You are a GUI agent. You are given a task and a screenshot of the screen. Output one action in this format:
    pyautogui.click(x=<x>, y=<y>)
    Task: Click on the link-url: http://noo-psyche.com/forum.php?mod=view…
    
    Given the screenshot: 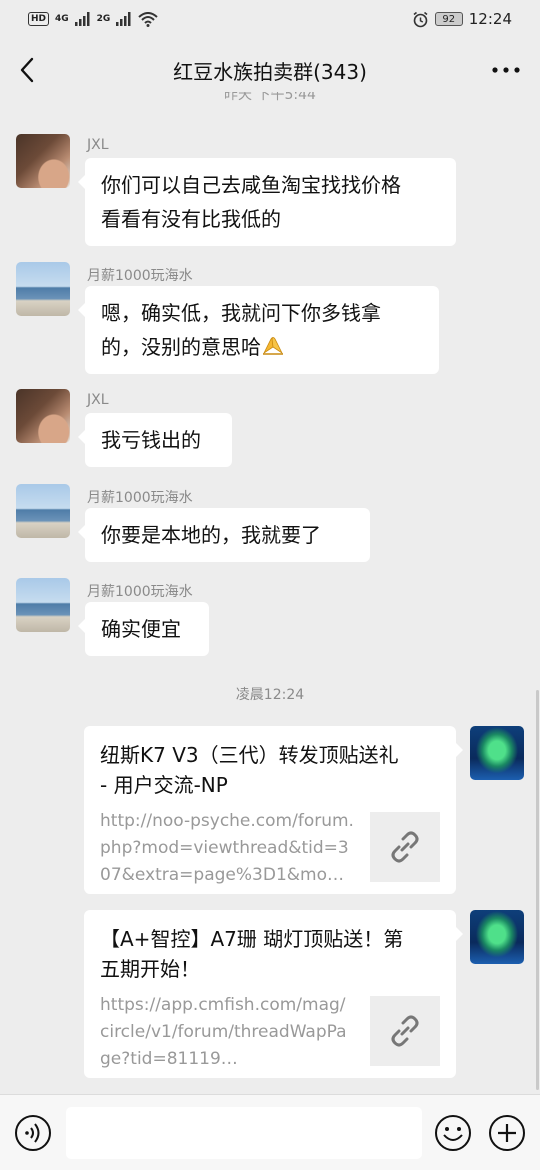 What is the action you would take?
    pyautogui.click(x=227, y=848)
    